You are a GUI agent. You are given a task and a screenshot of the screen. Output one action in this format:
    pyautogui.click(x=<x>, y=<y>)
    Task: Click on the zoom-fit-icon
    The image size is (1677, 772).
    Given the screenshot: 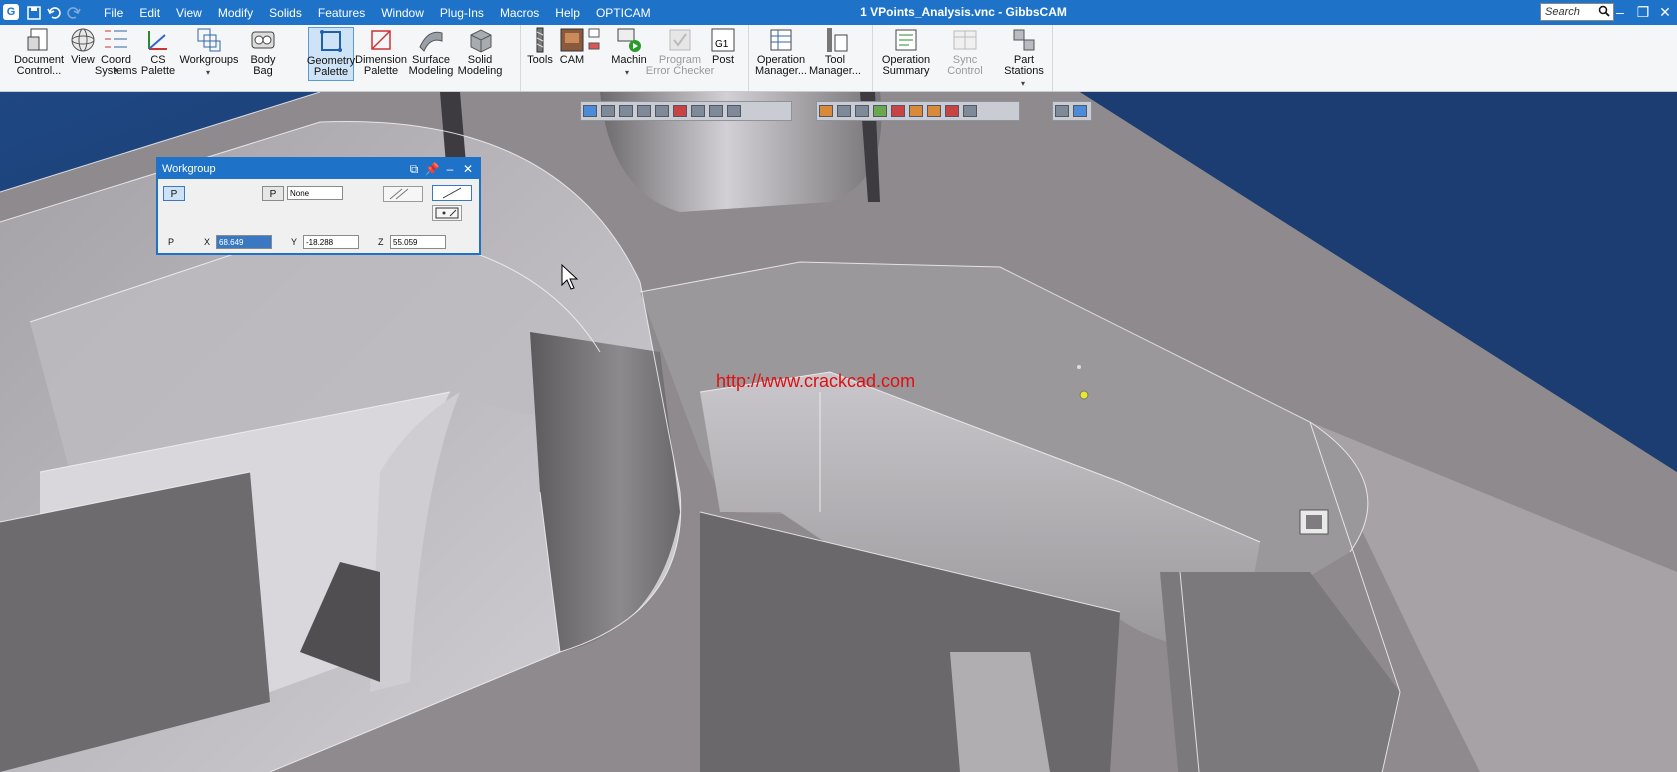 What is the action you would take?
    pyautogui.click(x=1062, y=111)
    